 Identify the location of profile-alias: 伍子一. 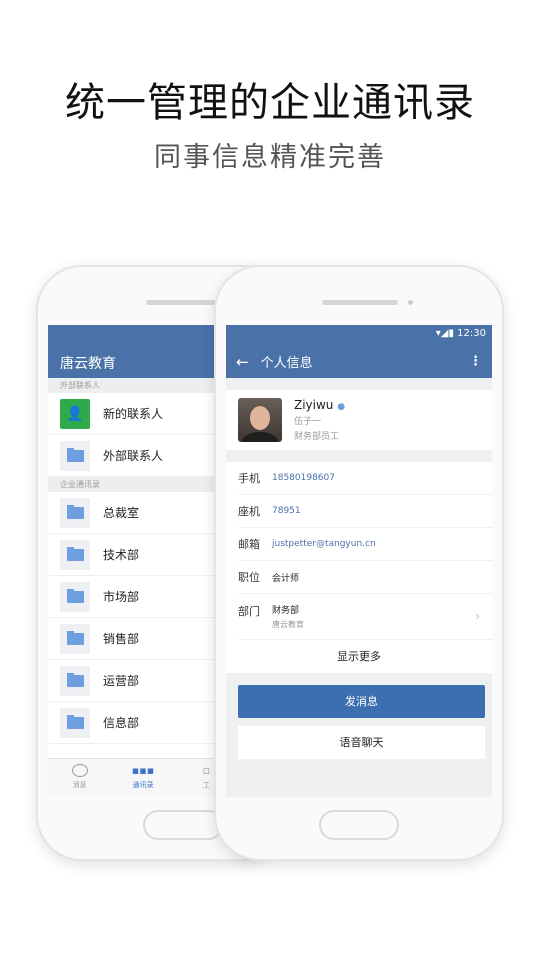
(308, 422).